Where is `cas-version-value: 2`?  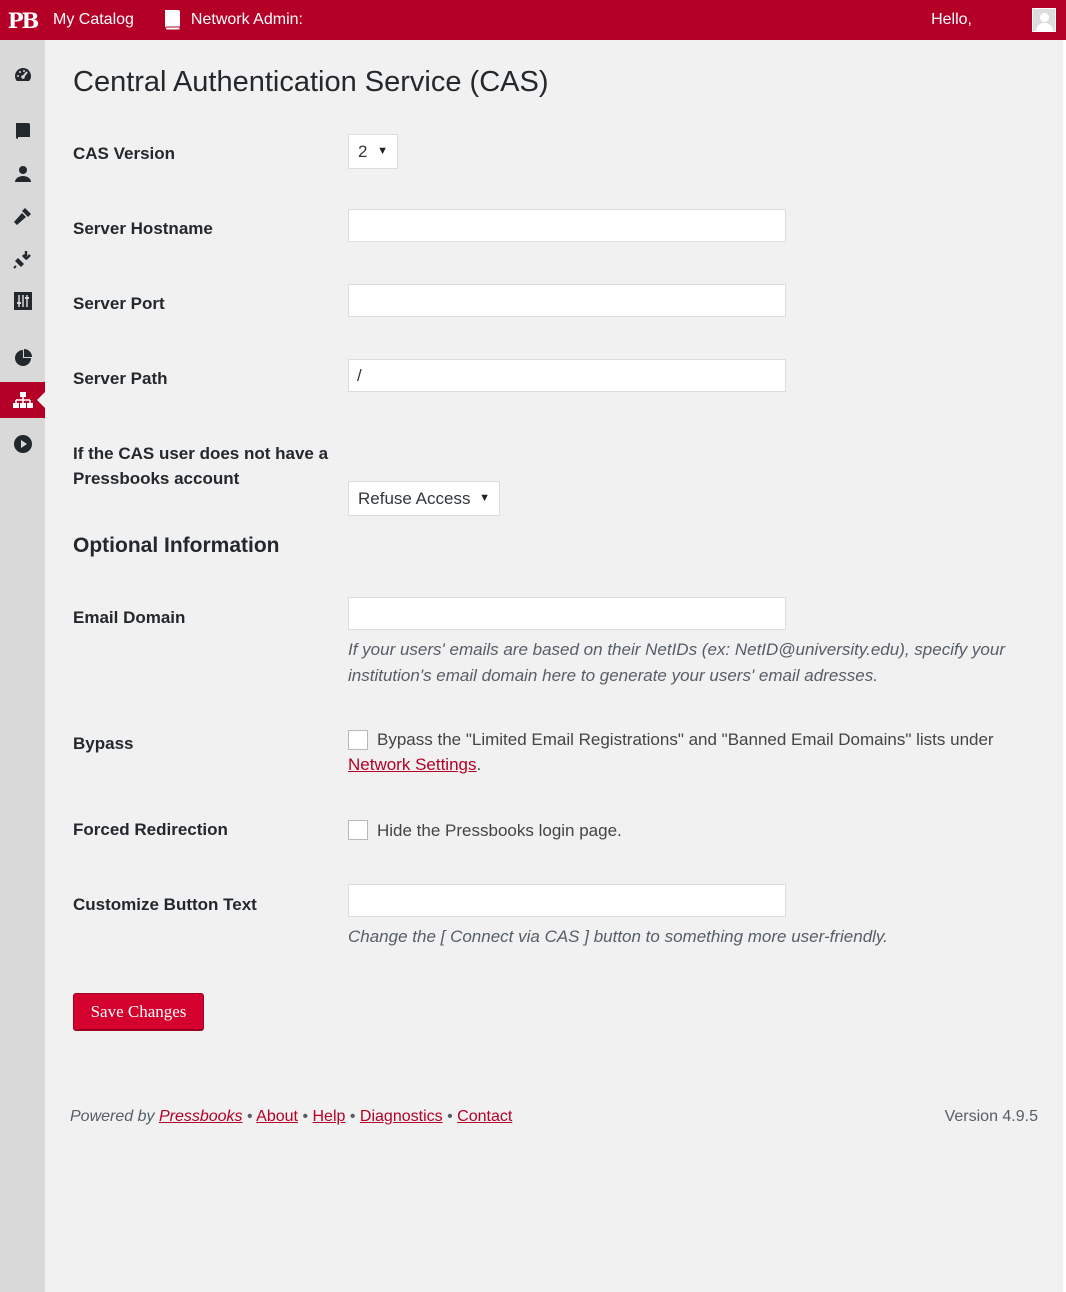
cas-version-value: 2 is located at coordinates (363, 151).